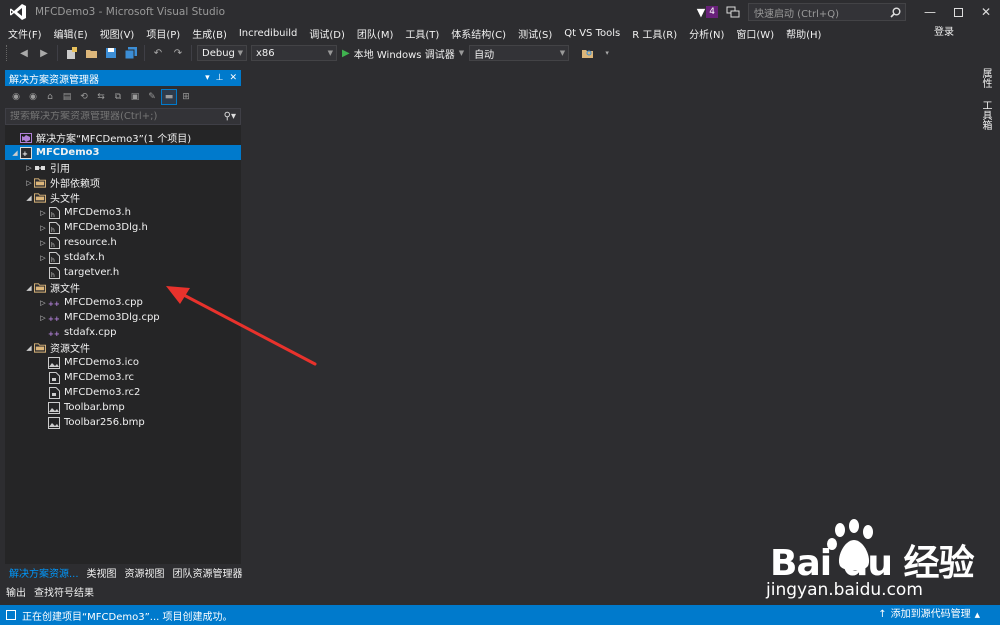  Describe the element at coordinates (99, 377) in the screenshot. I see `tree-item-label: MFCDemo3.rc` at that location.